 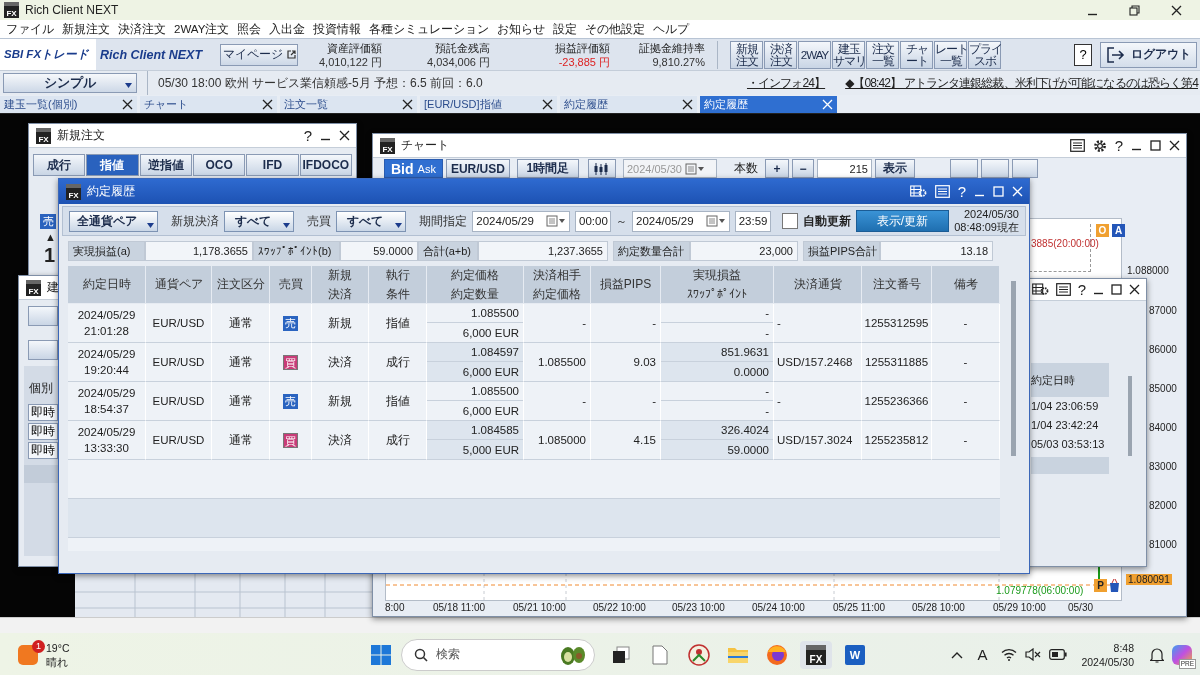 I want to click on menu-item: ファイル, so click(x=30, y=29).